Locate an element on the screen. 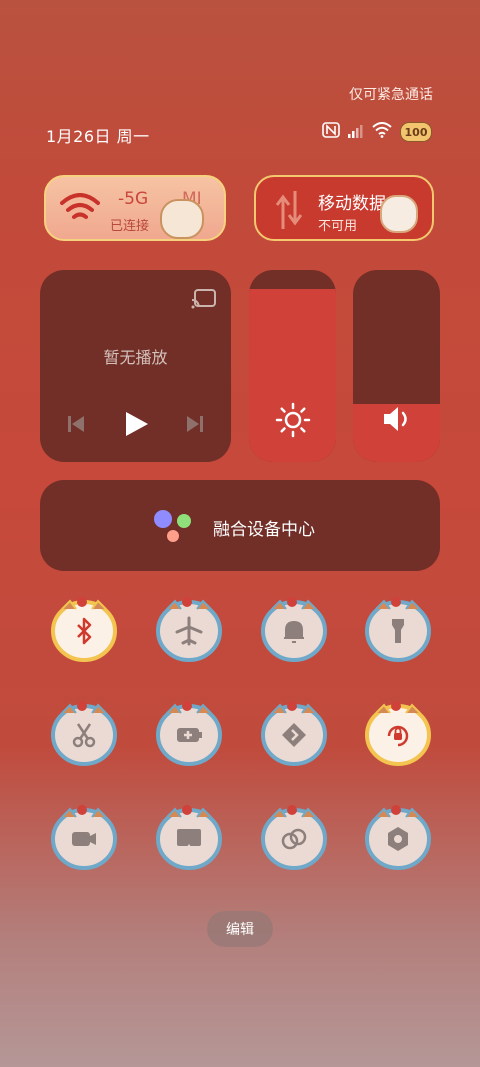 This screenshot has height=1067, width=480. flashlight-icon is located at coordinates (398, 631).